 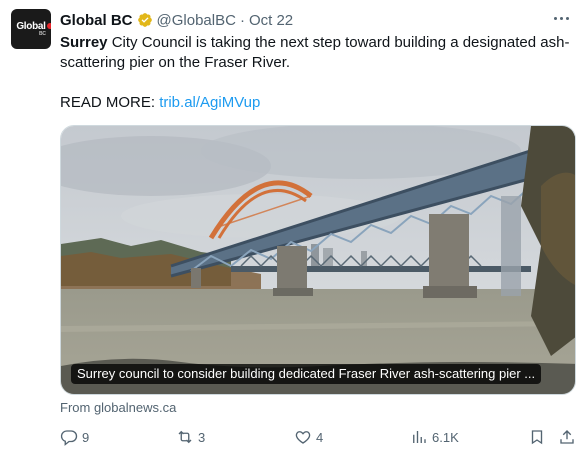 I want to click on like-icon, so click(x=303, y=437).